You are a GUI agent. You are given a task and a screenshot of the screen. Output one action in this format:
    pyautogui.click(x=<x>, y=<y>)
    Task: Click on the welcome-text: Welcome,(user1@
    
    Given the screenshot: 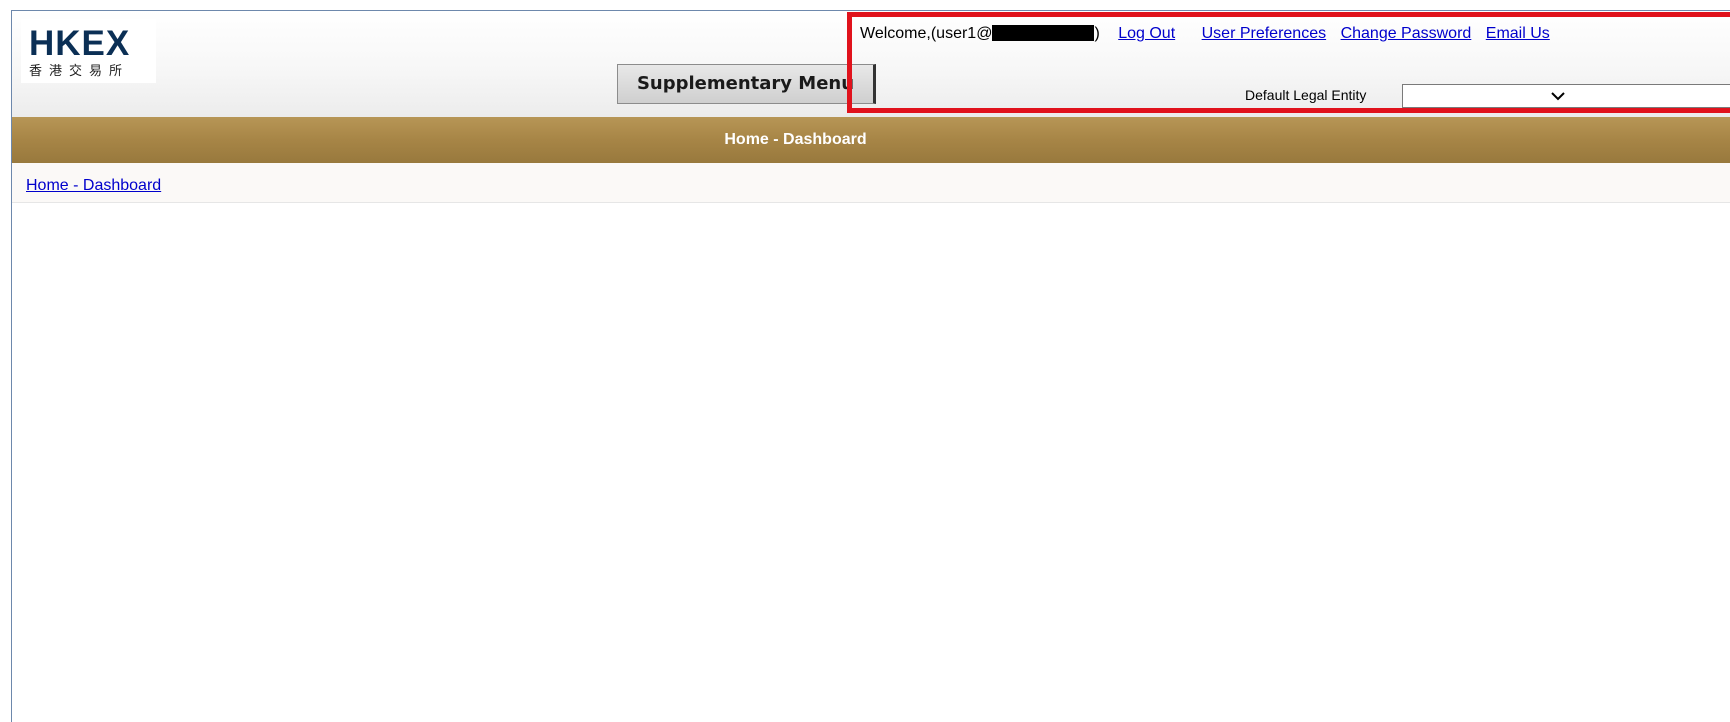 What is the action you would take?
    pyautogui.click(x=926, y=33)
    